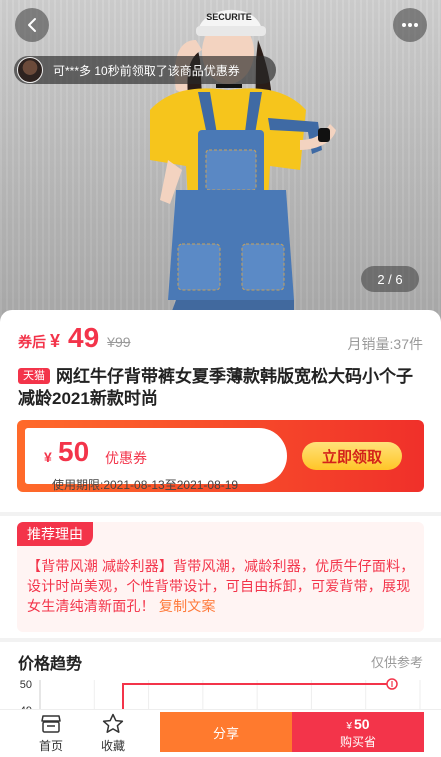  I want to click on favorite-label: 收藏, so click(112, 746).